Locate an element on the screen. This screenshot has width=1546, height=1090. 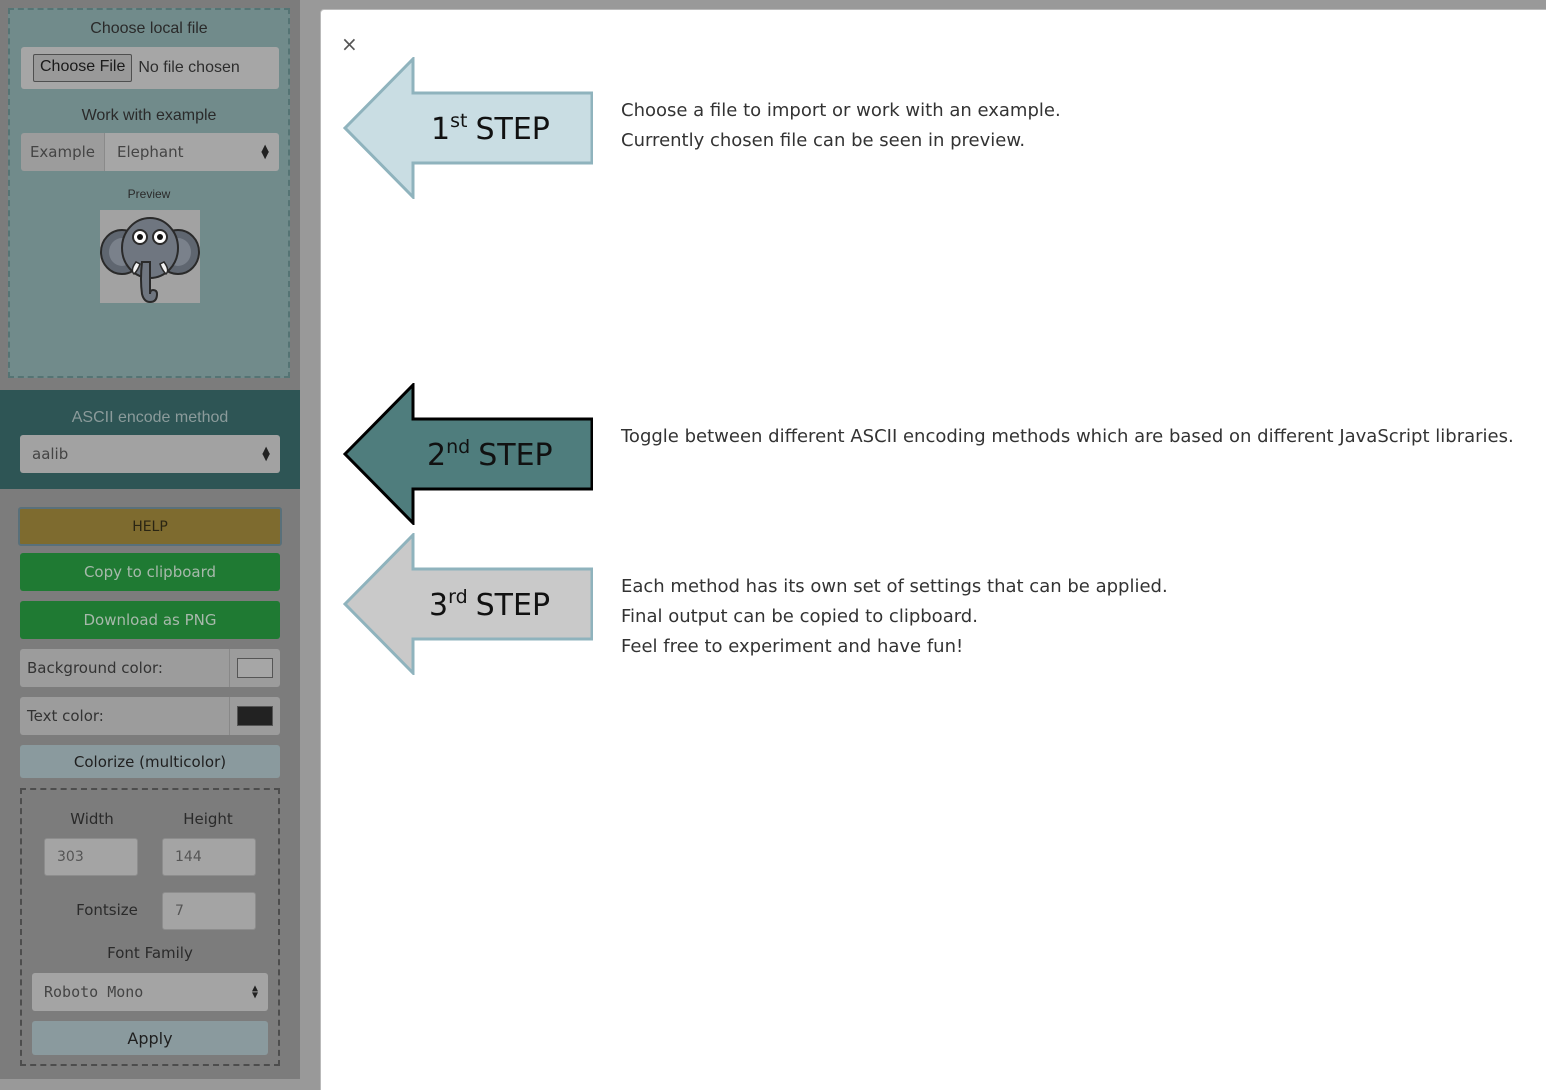
encode-method-panel: ASCII encode method aalib ▲ ▼ is located at coordinates (150, 439).